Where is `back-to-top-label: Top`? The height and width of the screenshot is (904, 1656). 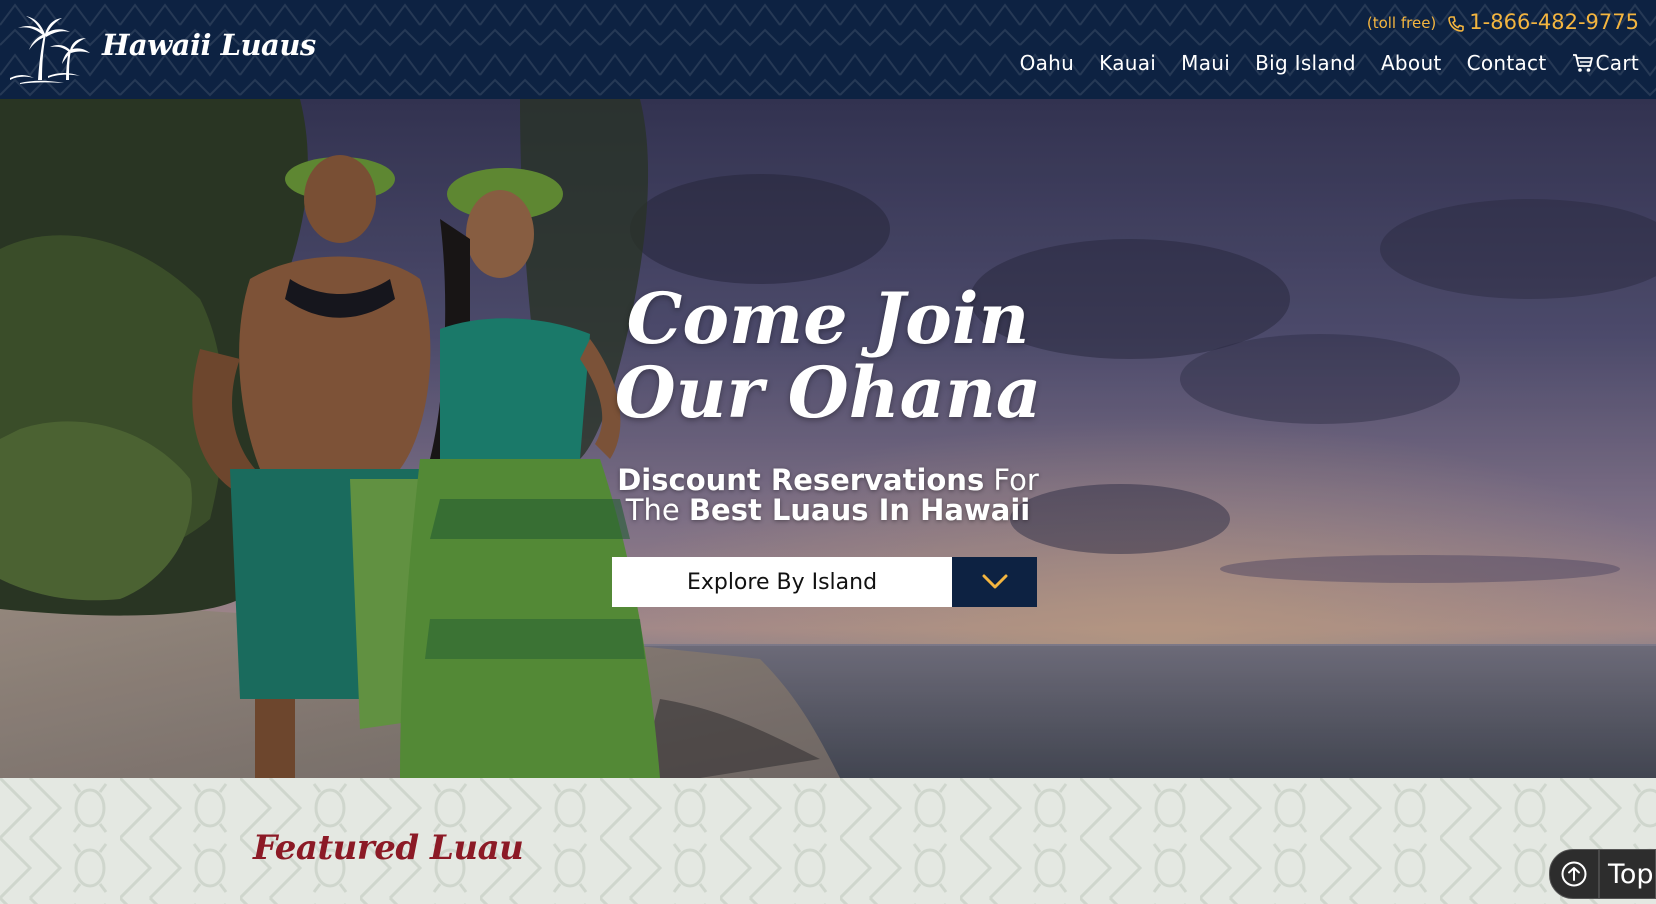 back-to-top-label: Top is located at coordinates (1631, 874).